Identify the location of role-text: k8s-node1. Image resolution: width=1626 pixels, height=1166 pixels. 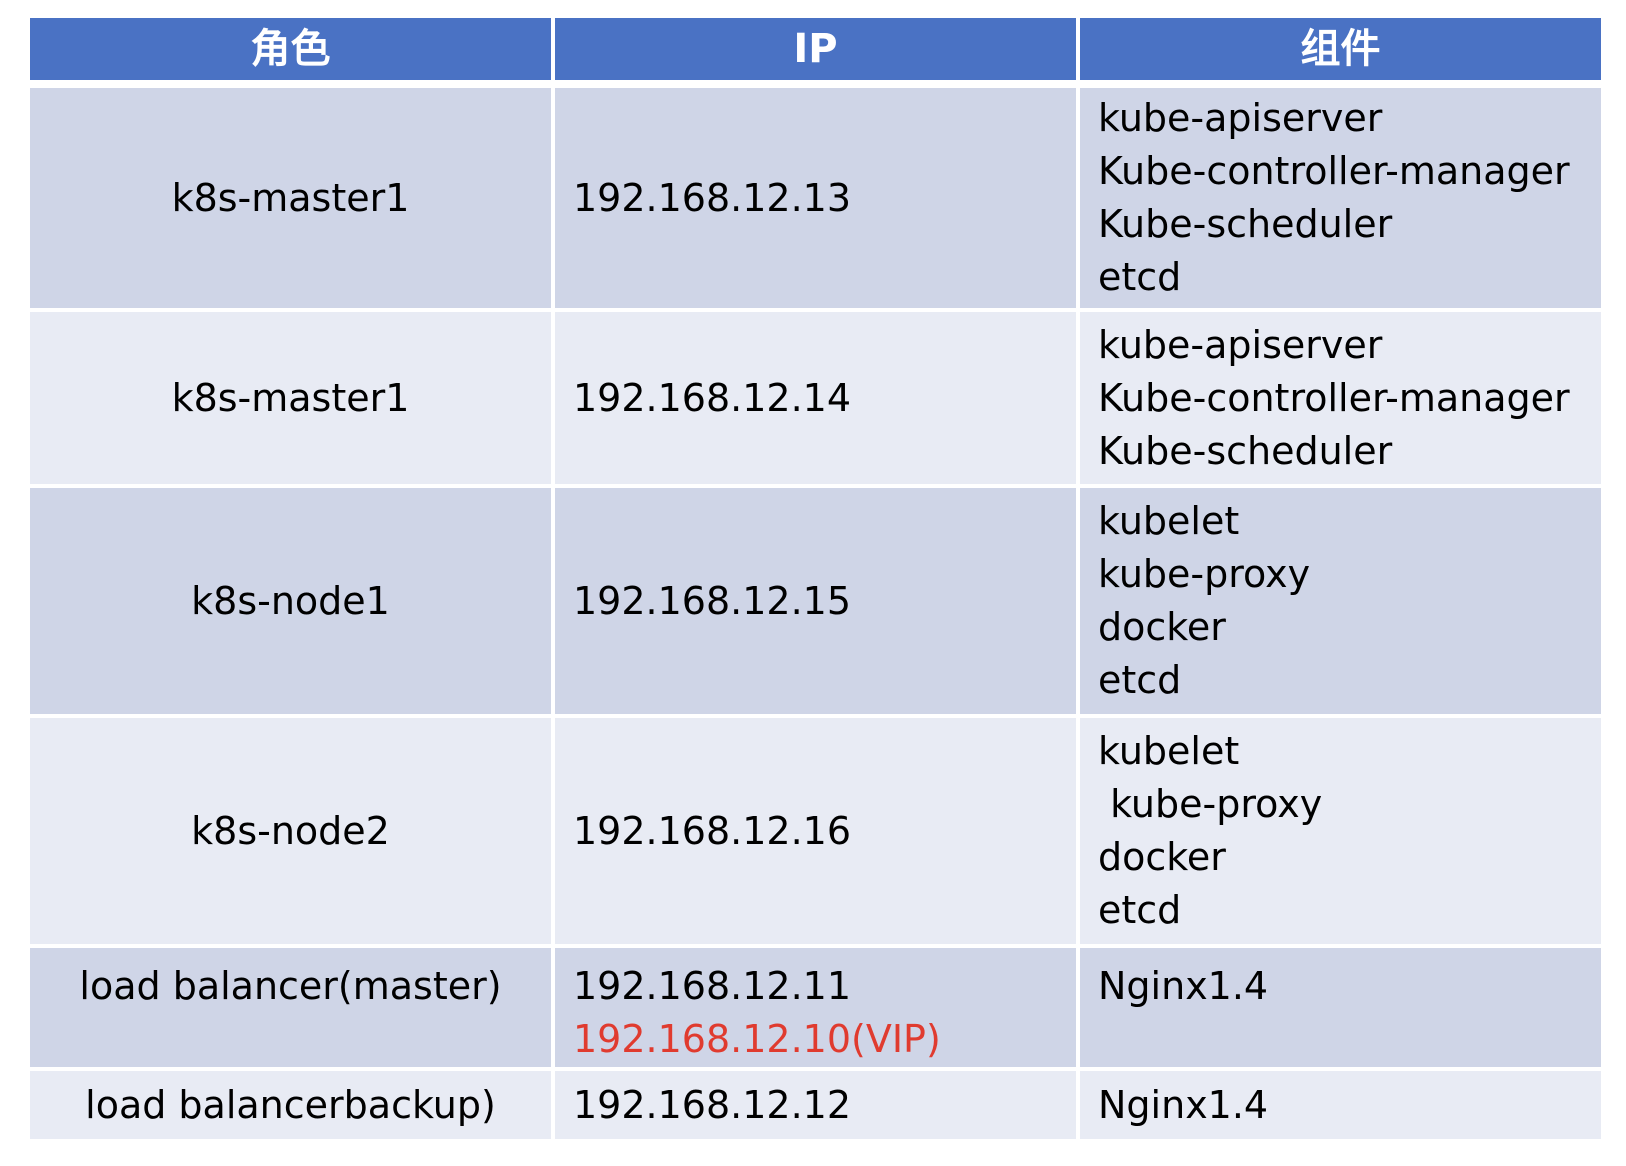
(290, 600).